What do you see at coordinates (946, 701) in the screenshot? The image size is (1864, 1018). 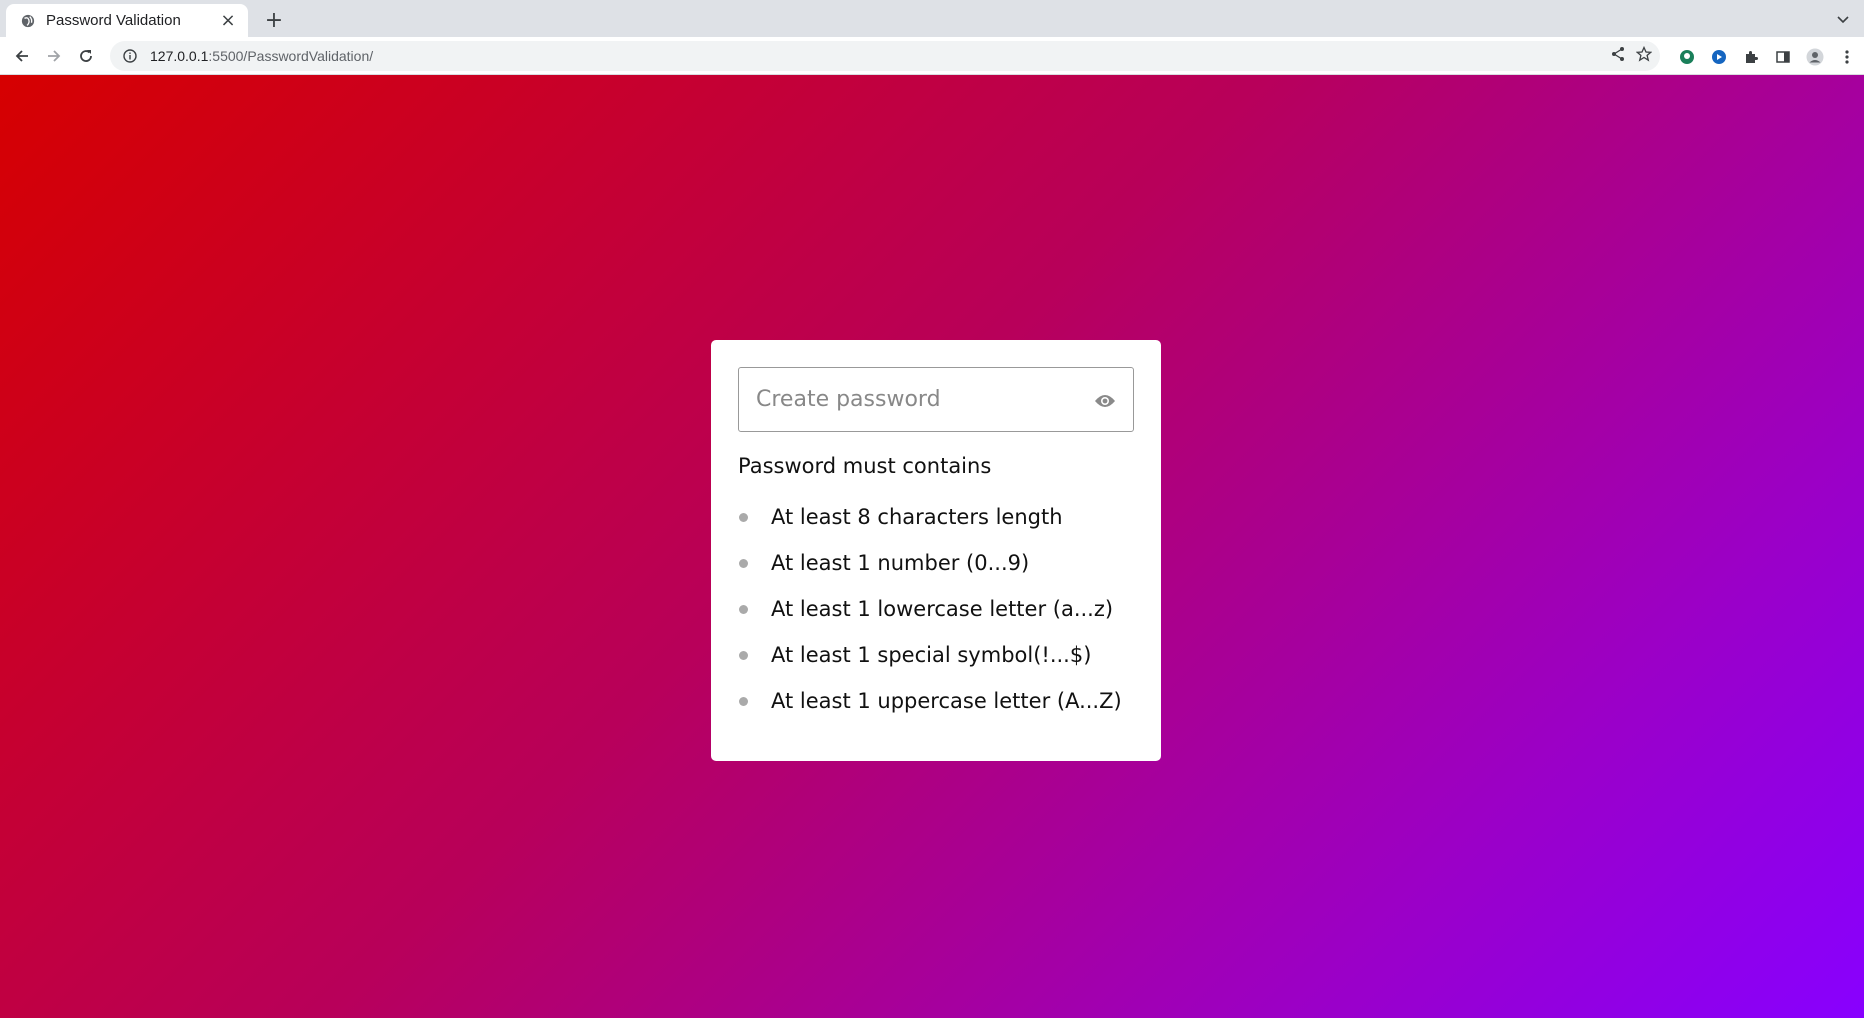 I see `requirement-text: At least 1 uppercase letter (A...Z)` at bounding box center [946, 701].